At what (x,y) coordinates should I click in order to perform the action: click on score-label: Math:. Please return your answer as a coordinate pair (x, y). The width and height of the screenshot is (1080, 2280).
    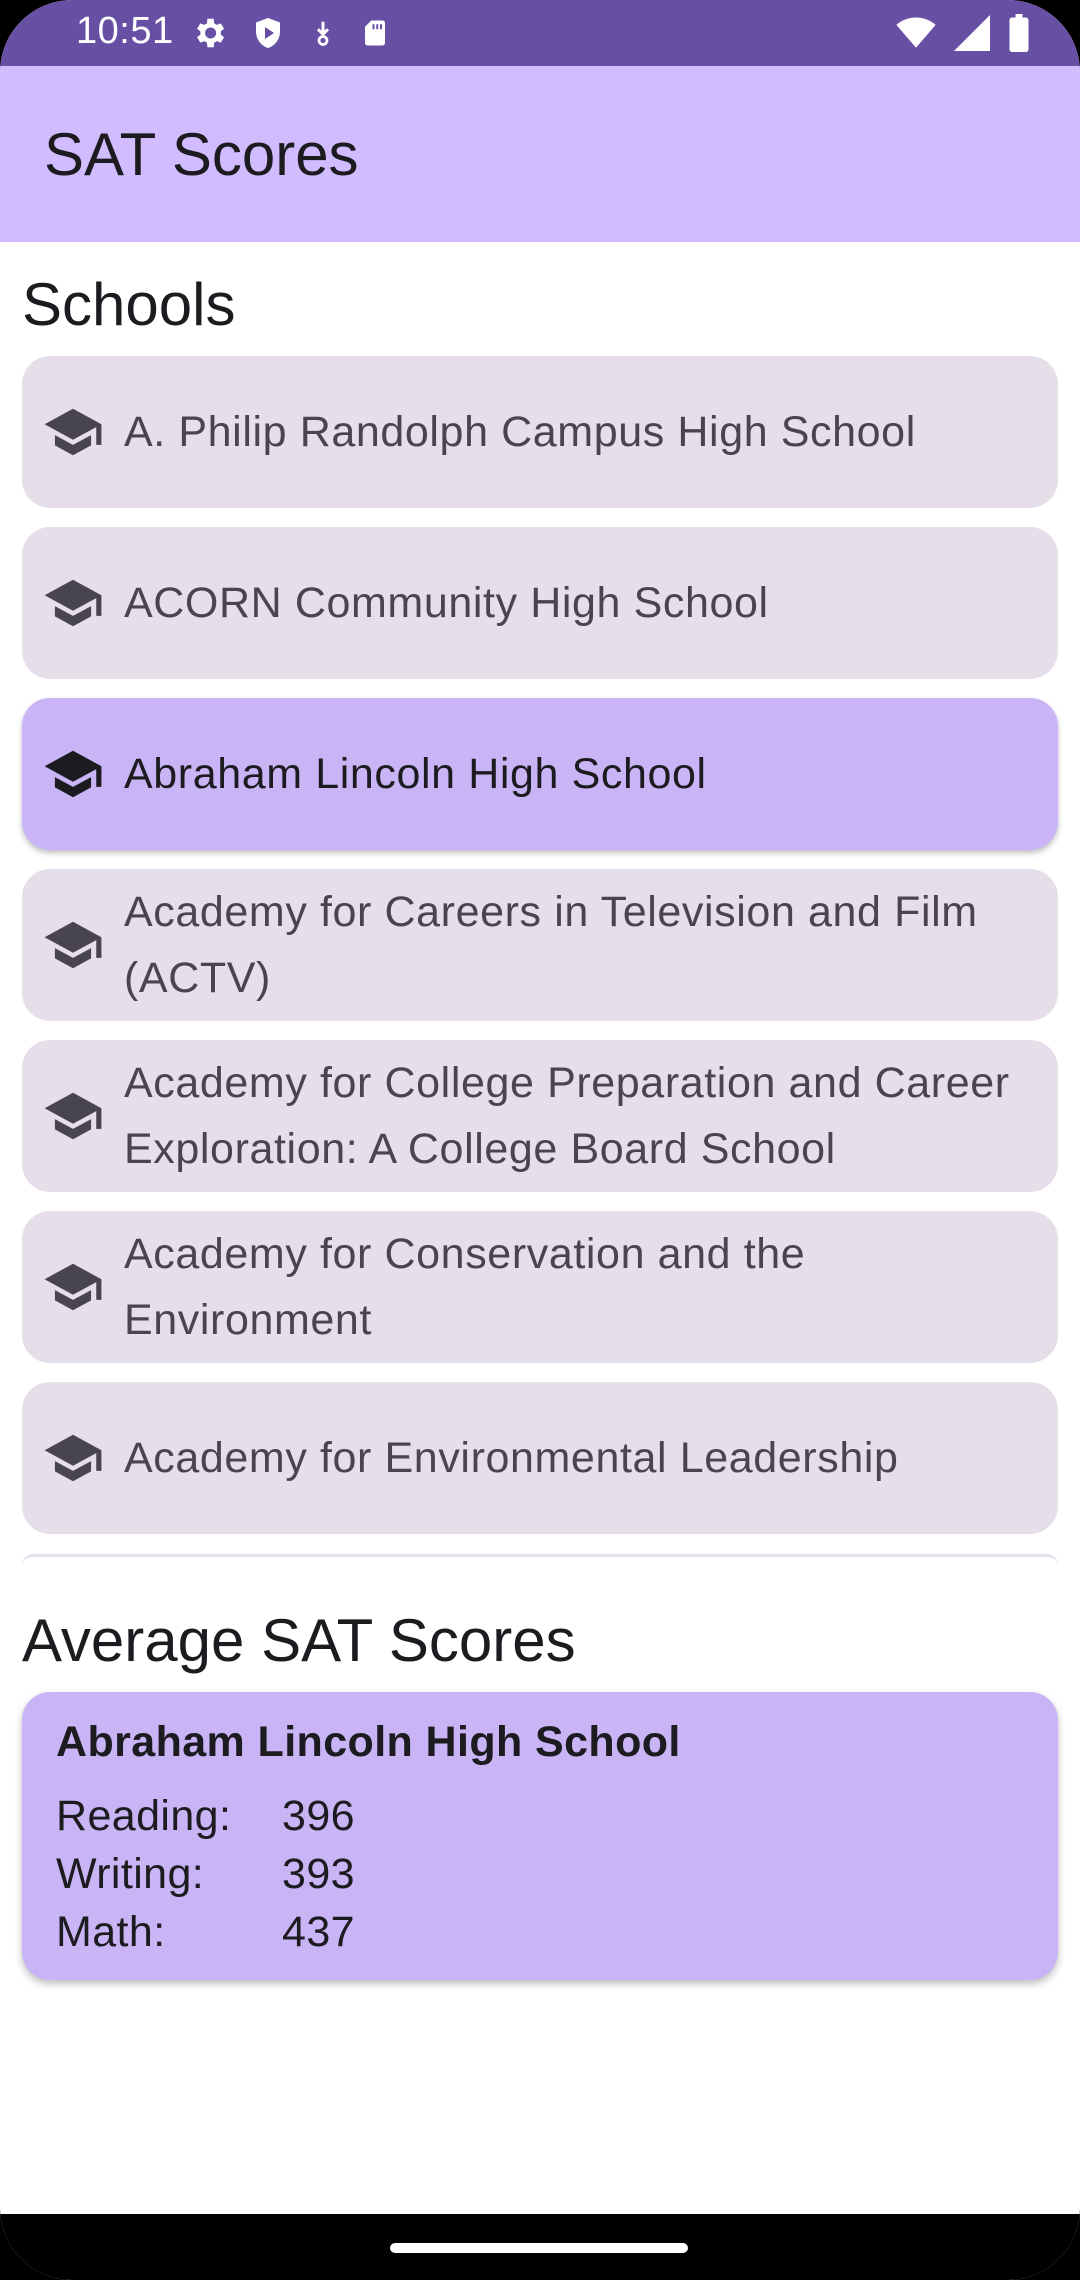
    Looking at the image, I should click on (111, 1932).